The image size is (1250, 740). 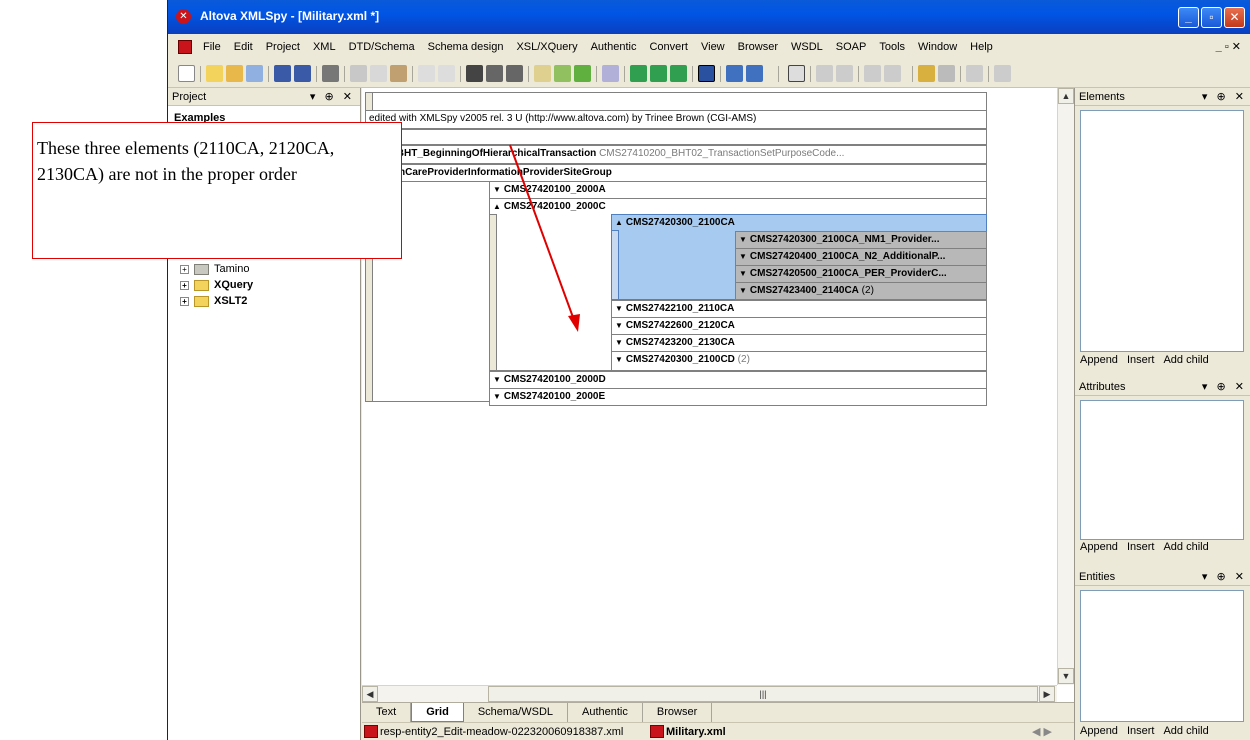 What do you see at coordinates (234, 73) in the screenshot?
I see `open-url-icon` at bounding box center [234, 73].